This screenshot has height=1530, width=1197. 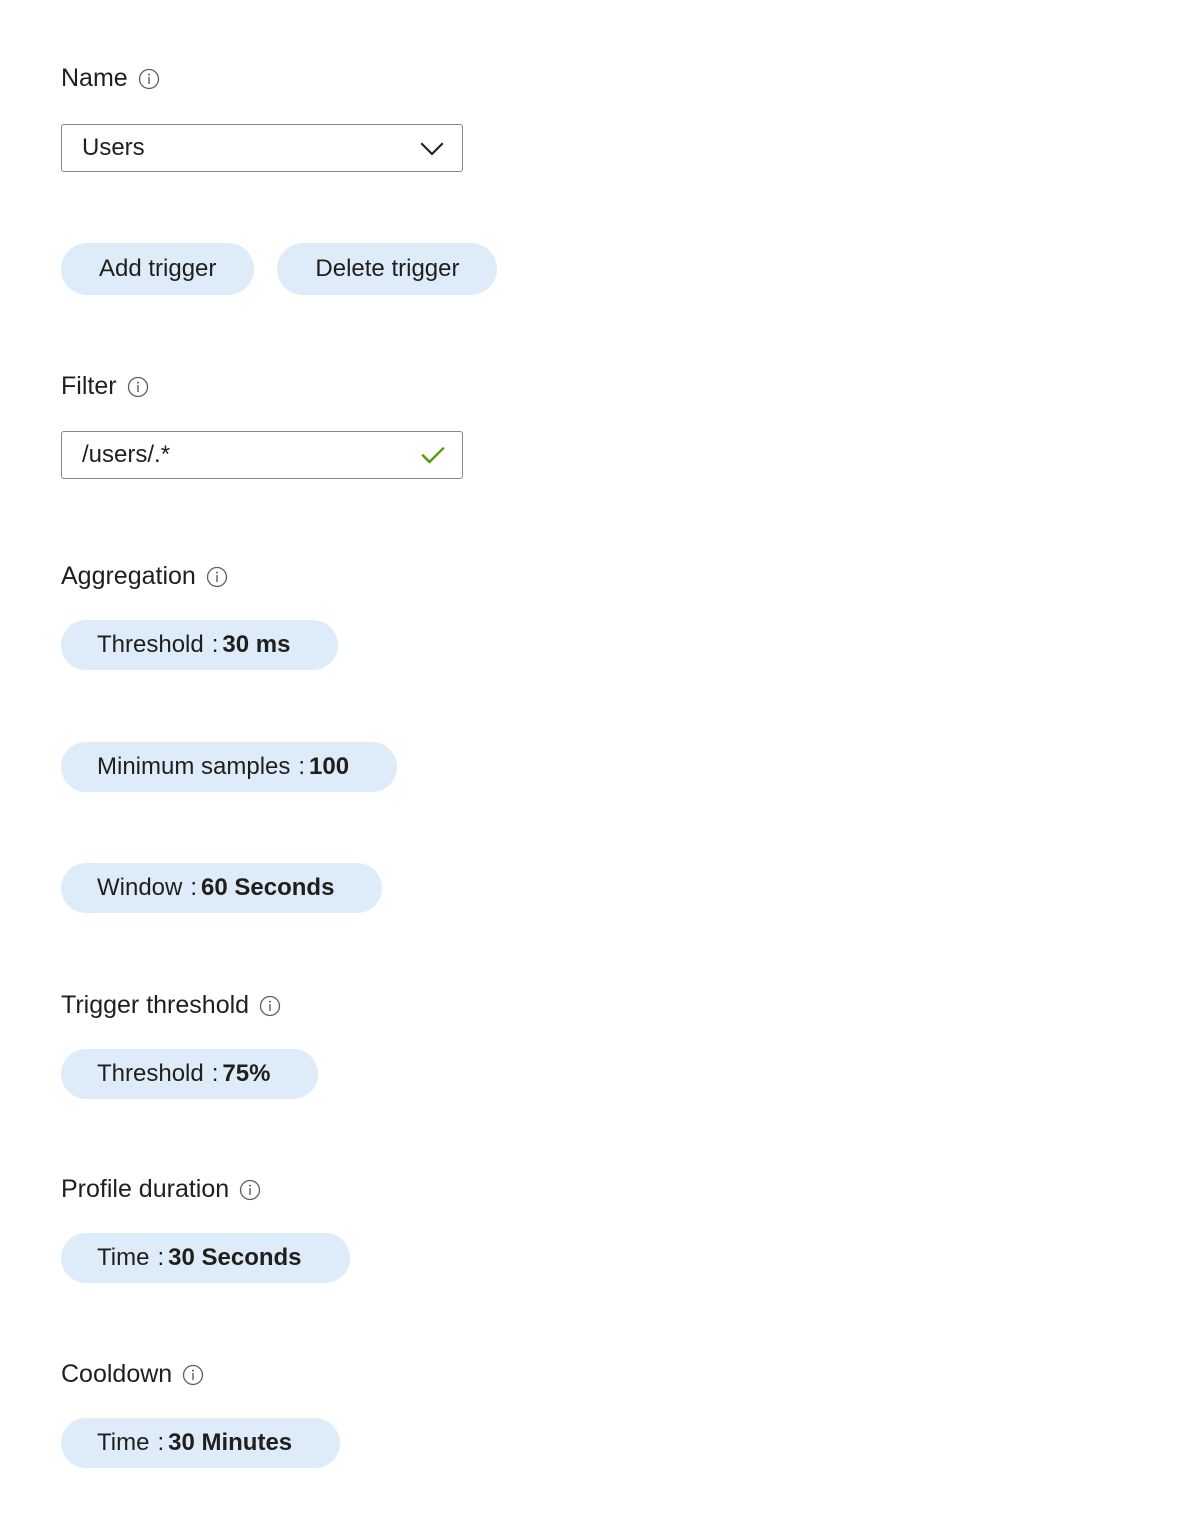 I want to click on chevron-down-icon, so click(x=432, y=148).